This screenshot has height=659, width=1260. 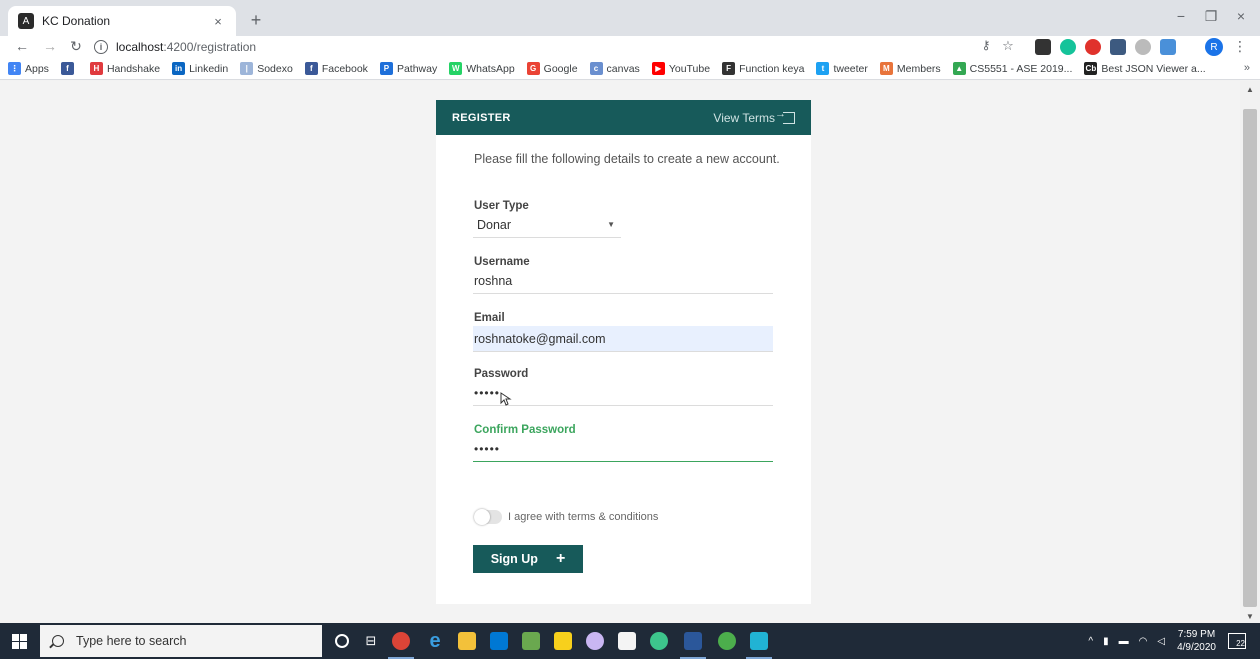 What do you see at coordinates (26, 21) in the screenshot?
I see `angular-favicon-icon: A` at bounding box center [26, 21].